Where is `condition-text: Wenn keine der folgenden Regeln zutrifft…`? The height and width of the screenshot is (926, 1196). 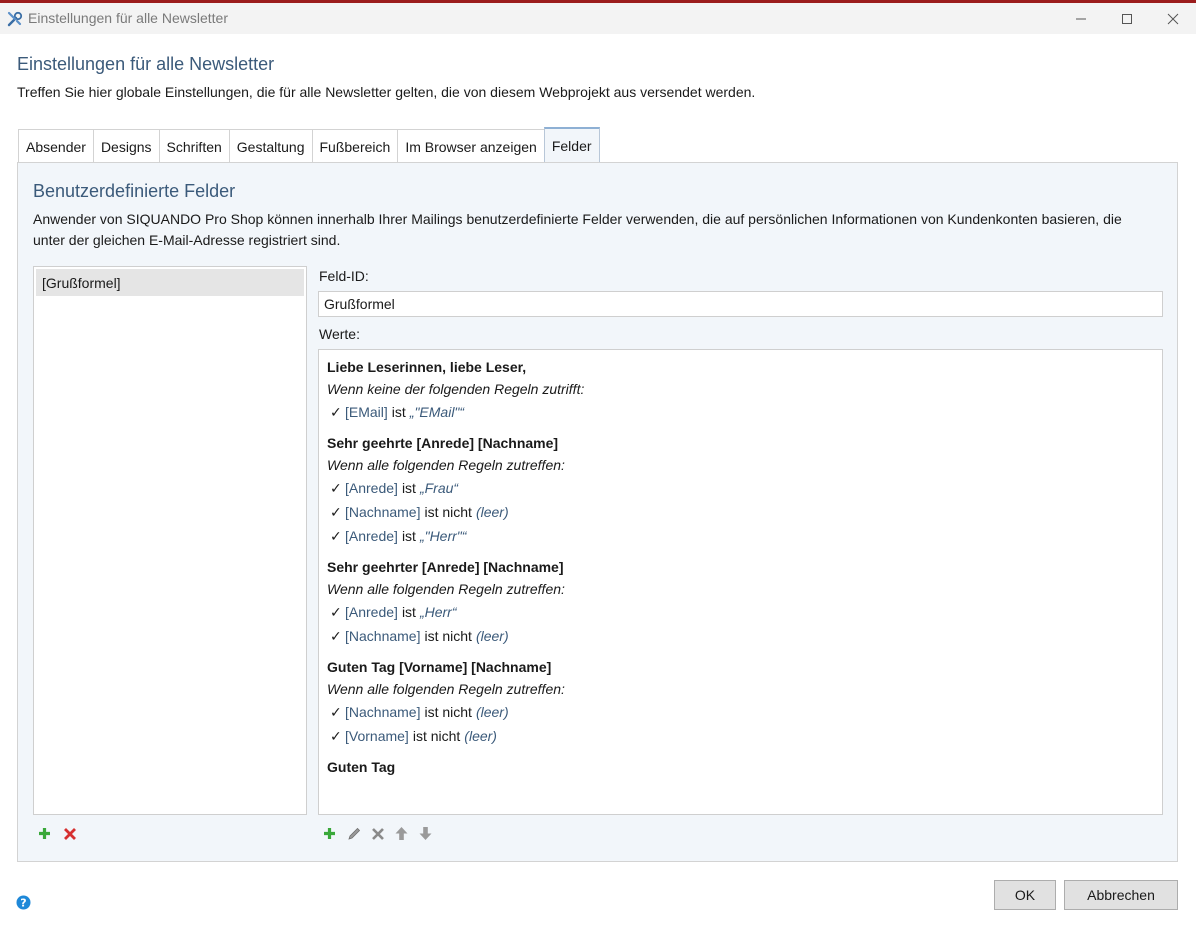 condition-text: Wenn keine der folgenden Regeln zutrifft… is located at coordinates (456, 389).